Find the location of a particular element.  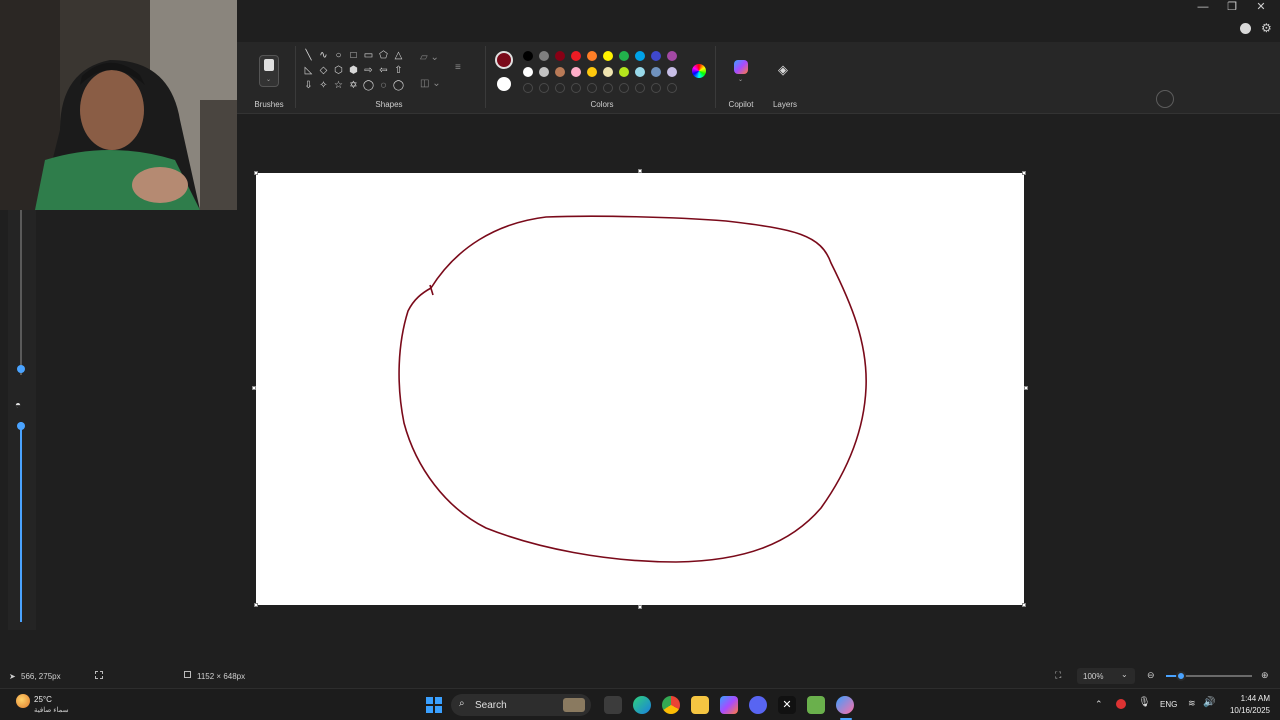

file-explorer-icon is located at coordinates (700, 705).